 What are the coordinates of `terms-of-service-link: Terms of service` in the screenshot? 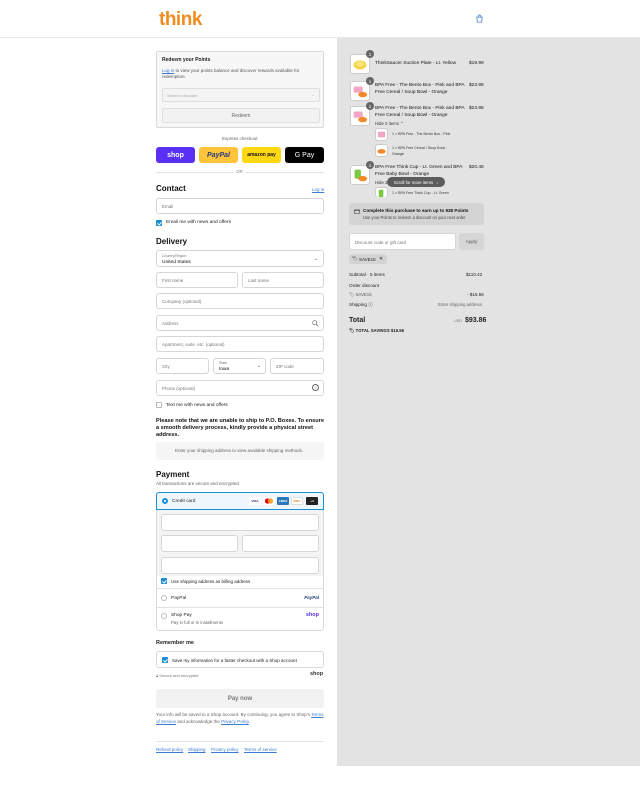 It's located at (260, 749).